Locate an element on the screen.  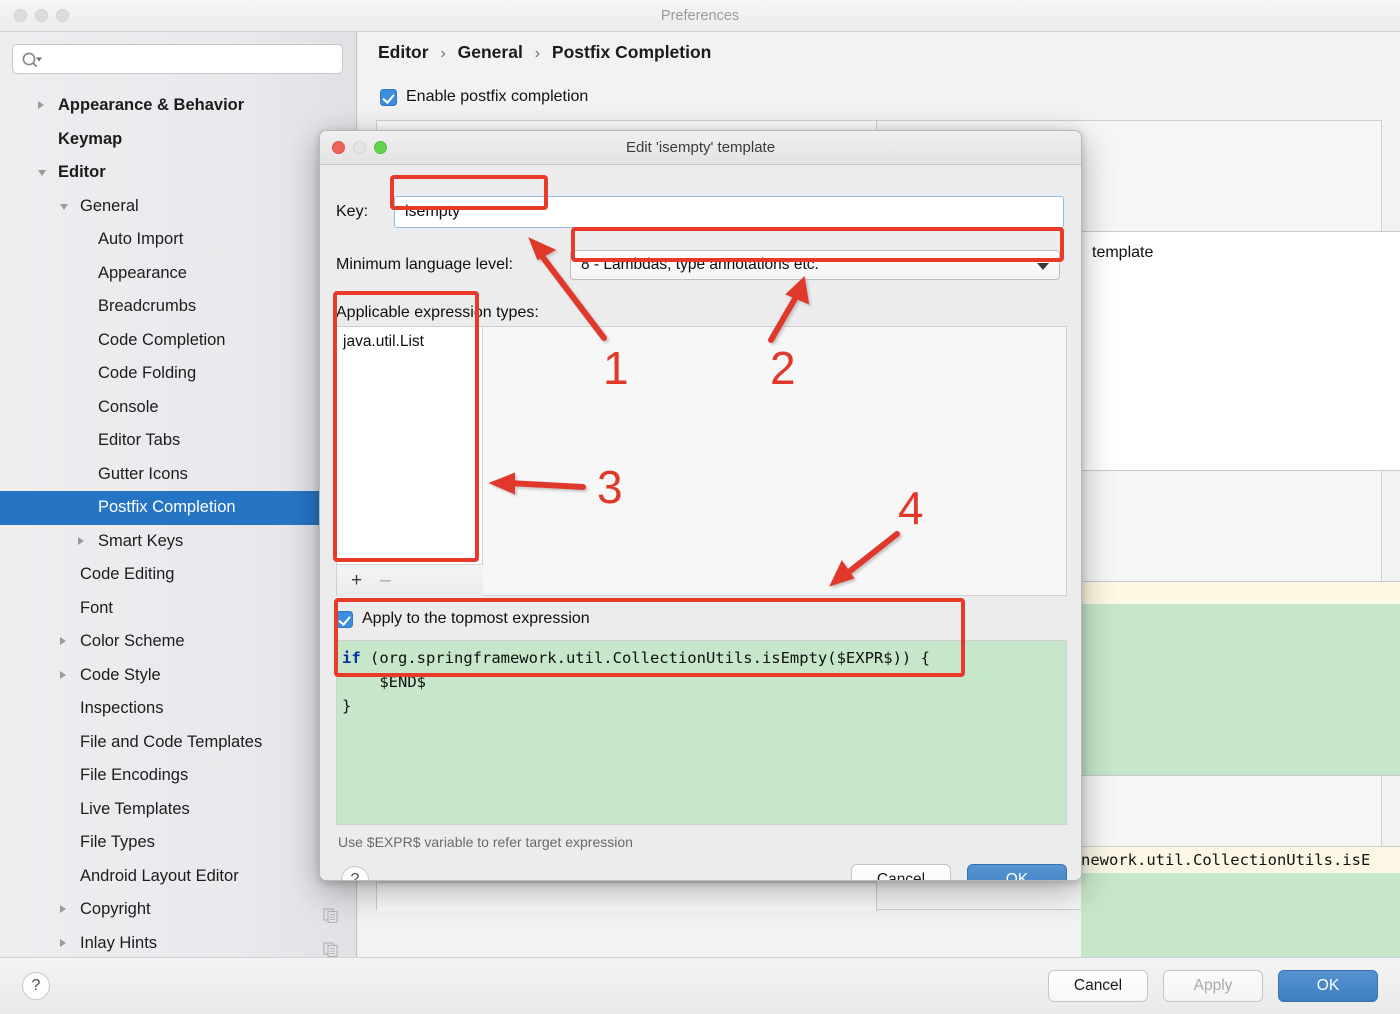
key-input: isempty is located at coordinates (729, 212).